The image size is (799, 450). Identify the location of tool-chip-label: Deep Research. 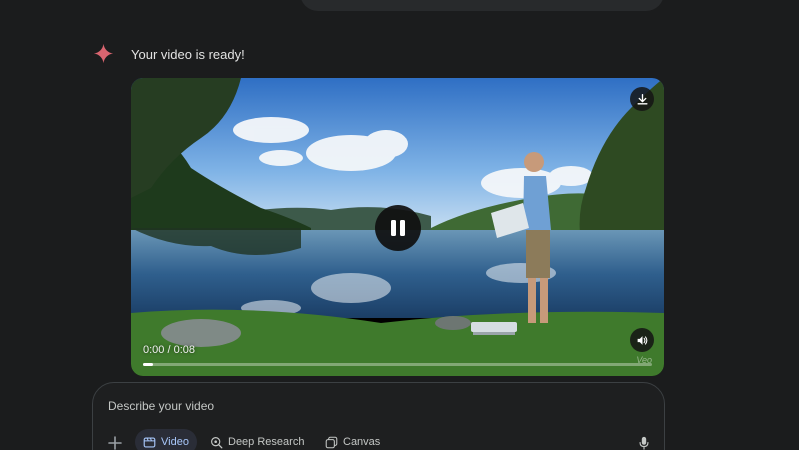
(266, 442).